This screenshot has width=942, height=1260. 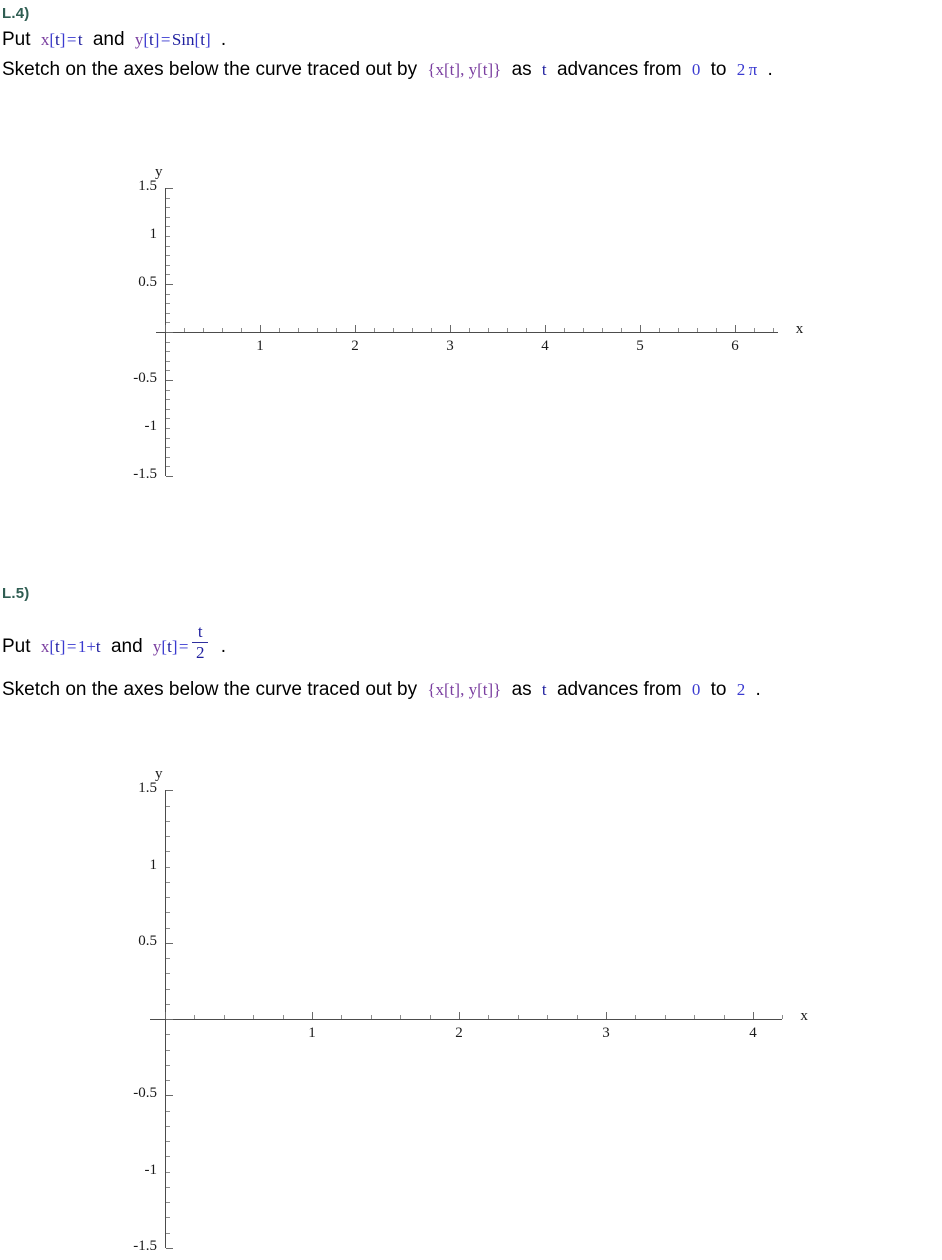 I want to click on y-axis-label: y, so click(x=159, y=774).